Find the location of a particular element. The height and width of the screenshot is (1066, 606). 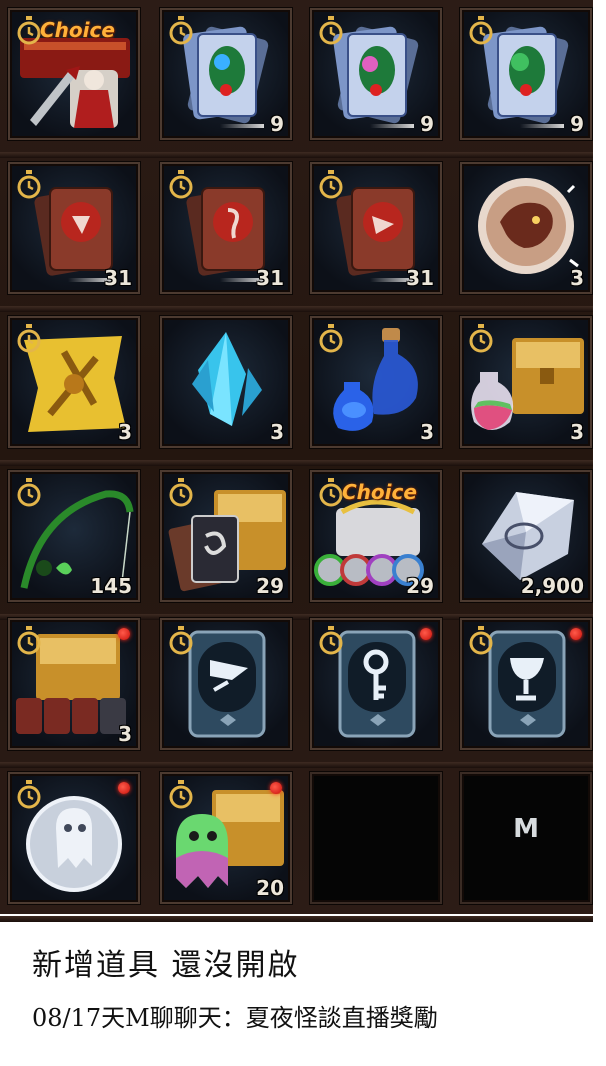

inventory-row: Choice 9 9 9 is located at coordinates (296, 79).